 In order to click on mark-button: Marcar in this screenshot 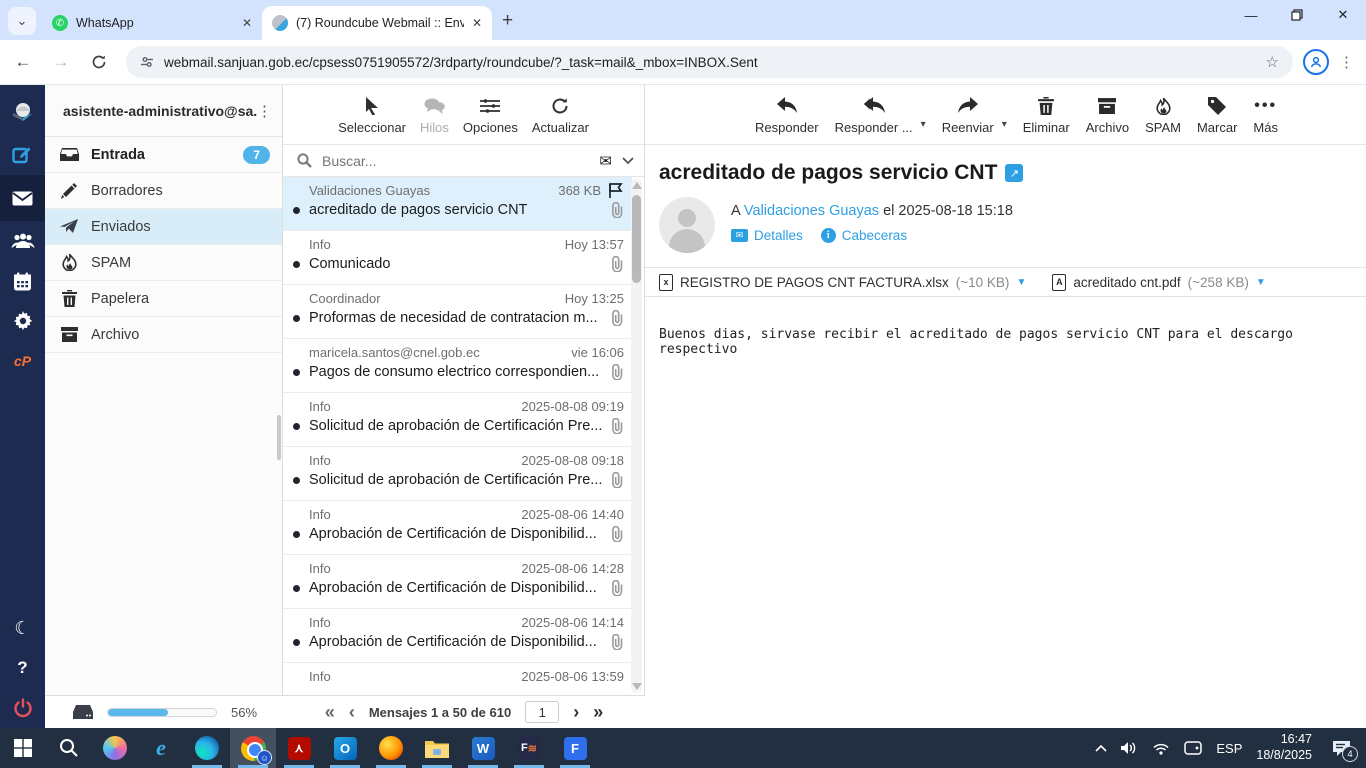, I will do `click(1217, 113)`.